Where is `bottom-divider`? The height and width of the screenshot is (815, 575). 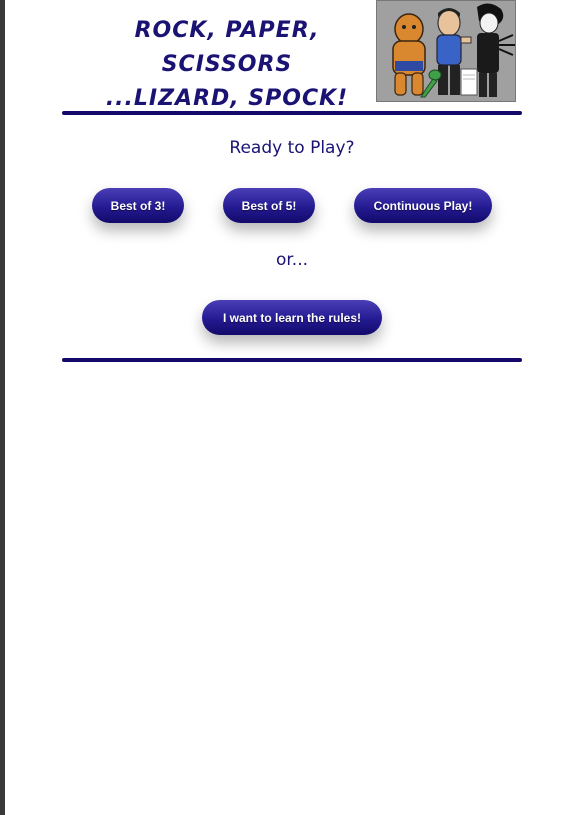
bottom-divider is located at coordinates (292, 360).